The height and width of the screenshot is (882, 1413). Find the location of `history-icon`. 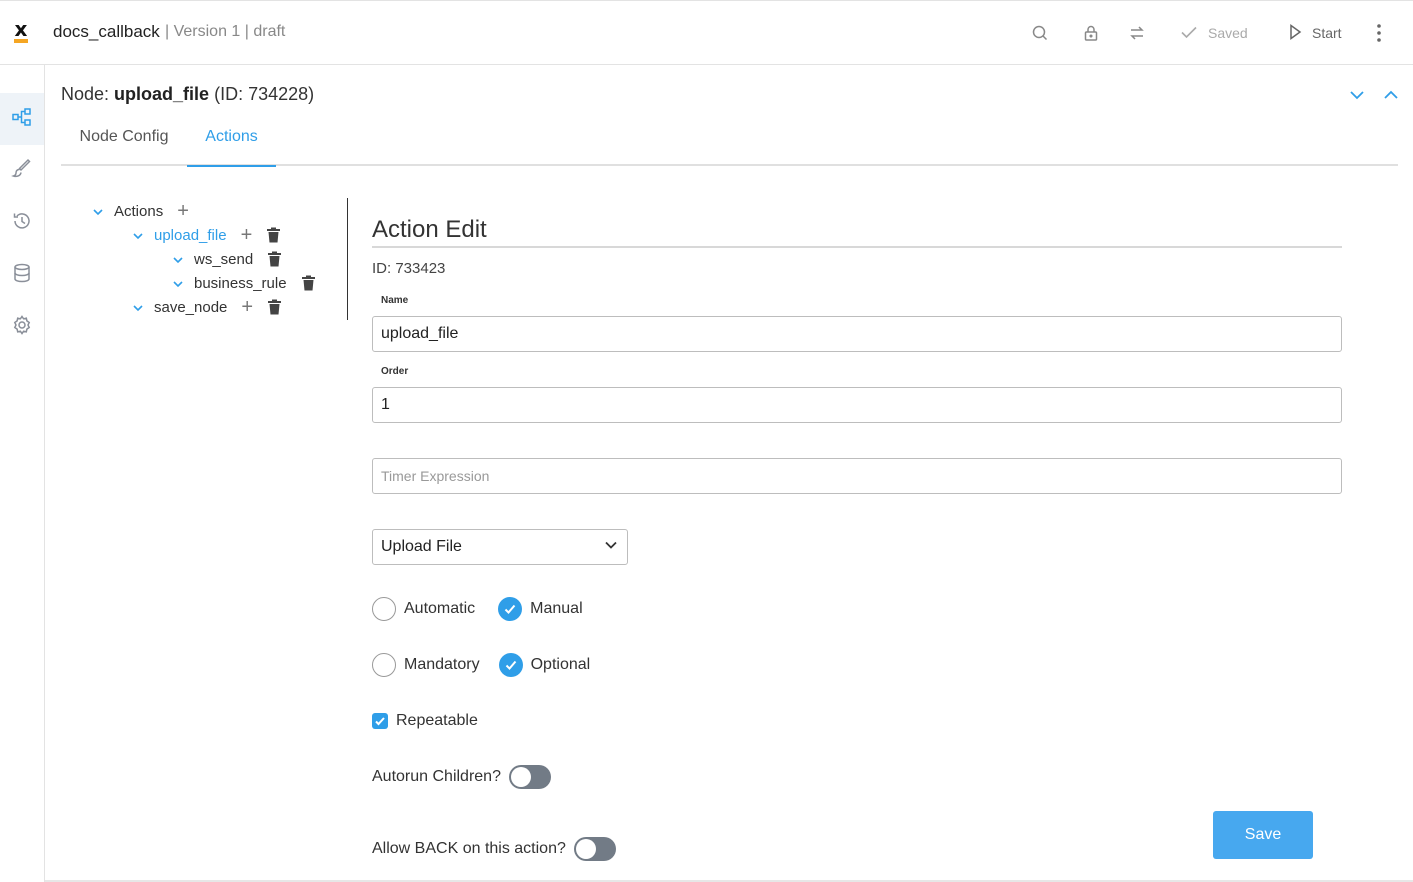

history-icon is located at coordinates (22, 223).